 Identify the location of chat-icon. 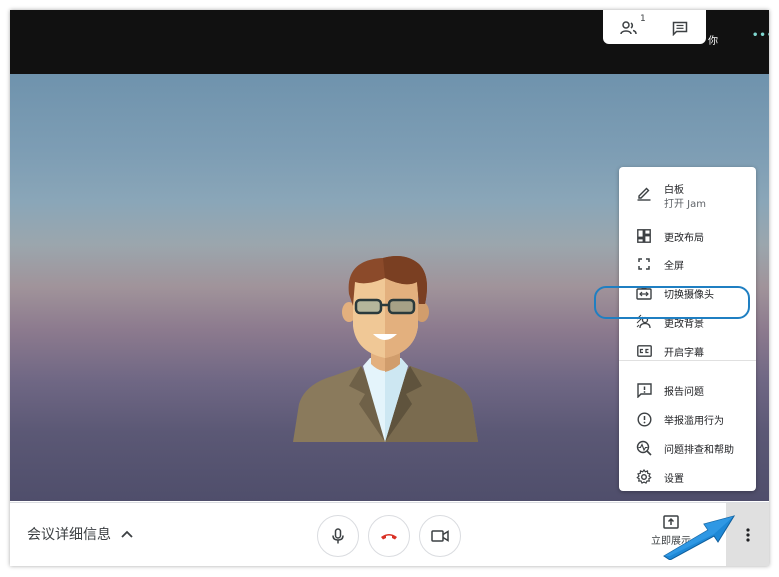
(680, 28).